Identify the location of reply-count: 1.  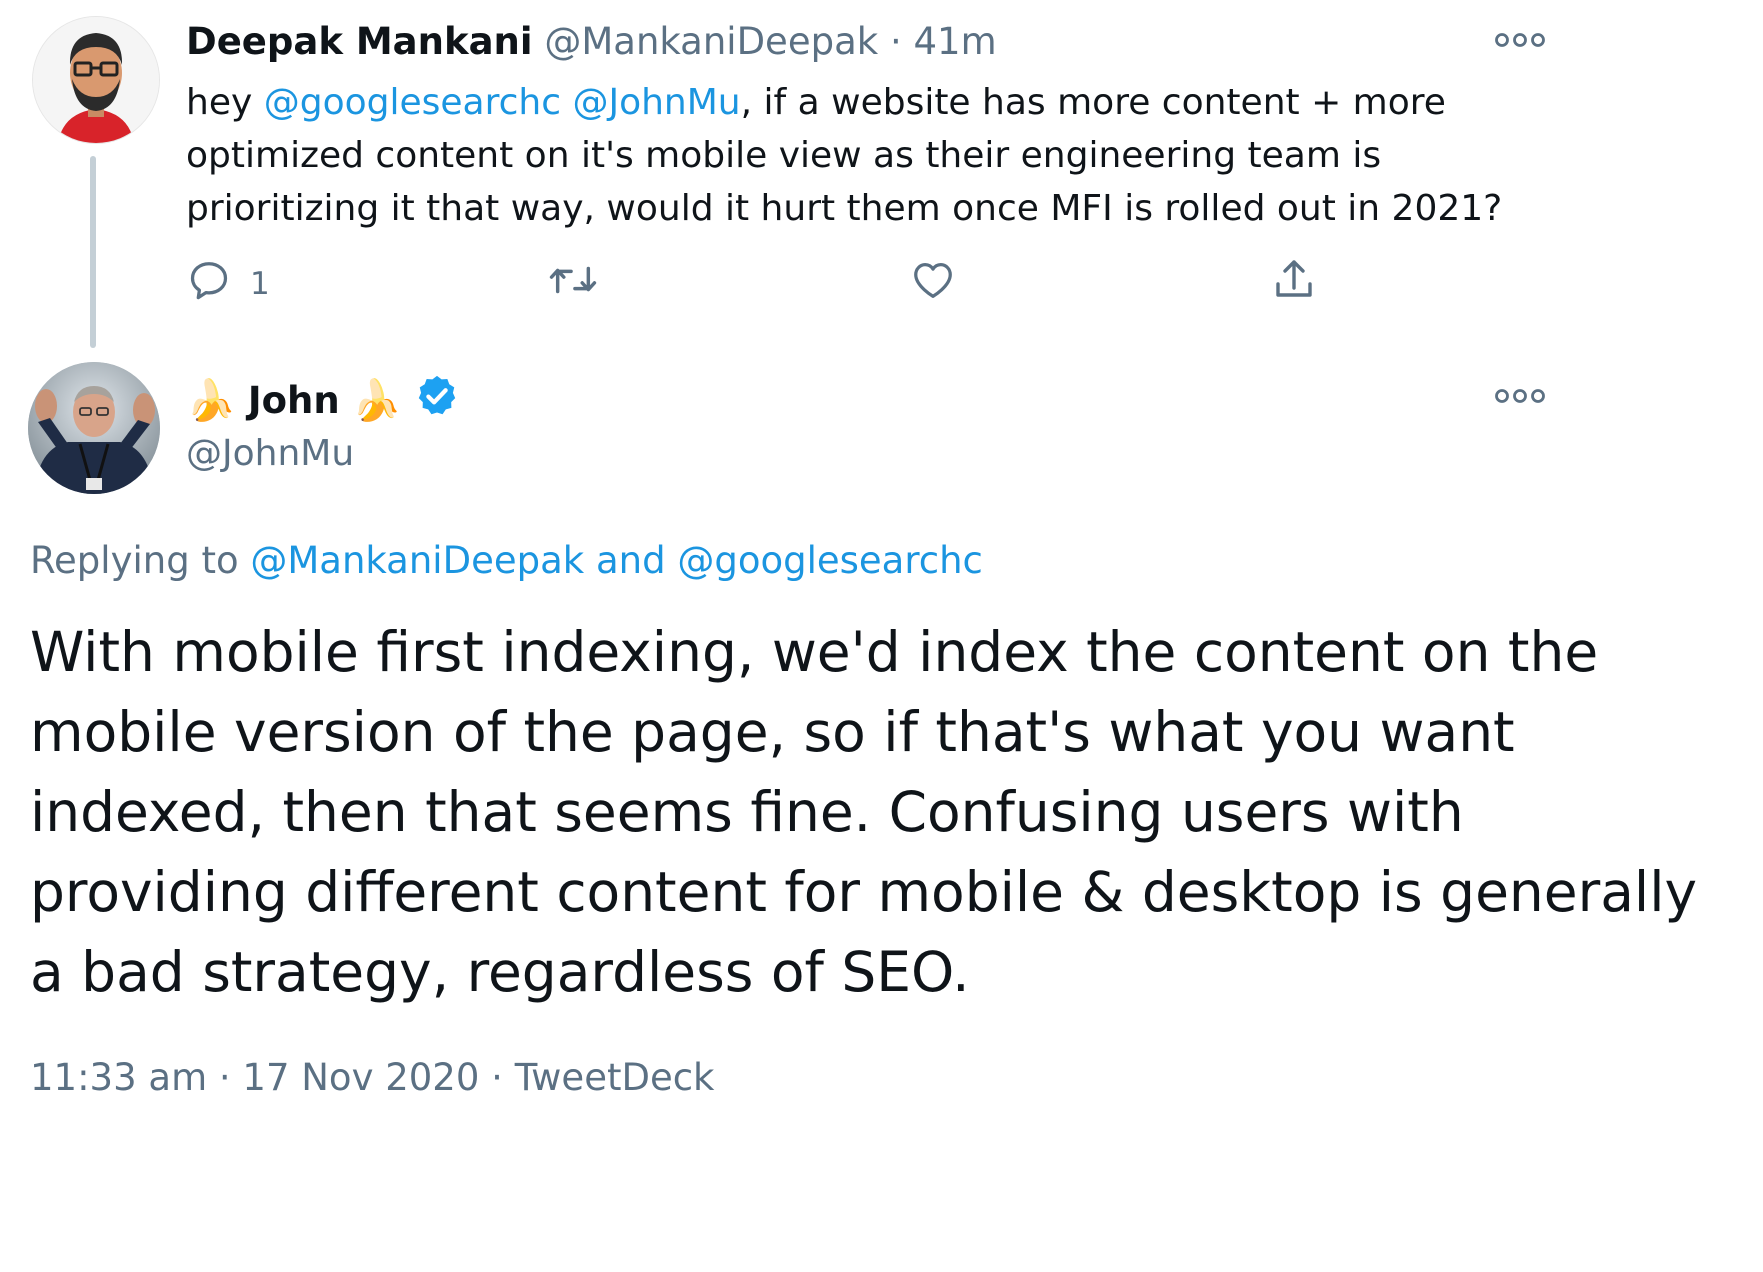
(260, 284).